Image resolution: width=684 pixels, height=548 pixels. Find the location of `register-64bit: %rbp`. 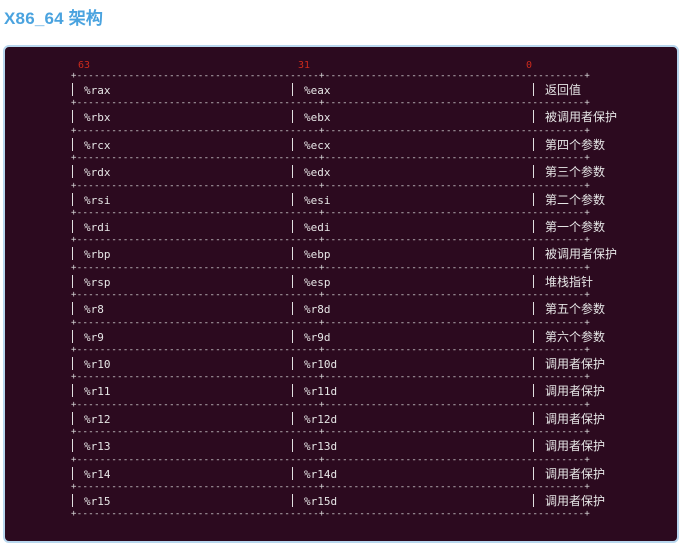

register-64bit: %rbp is located at coordinates (97, 254).